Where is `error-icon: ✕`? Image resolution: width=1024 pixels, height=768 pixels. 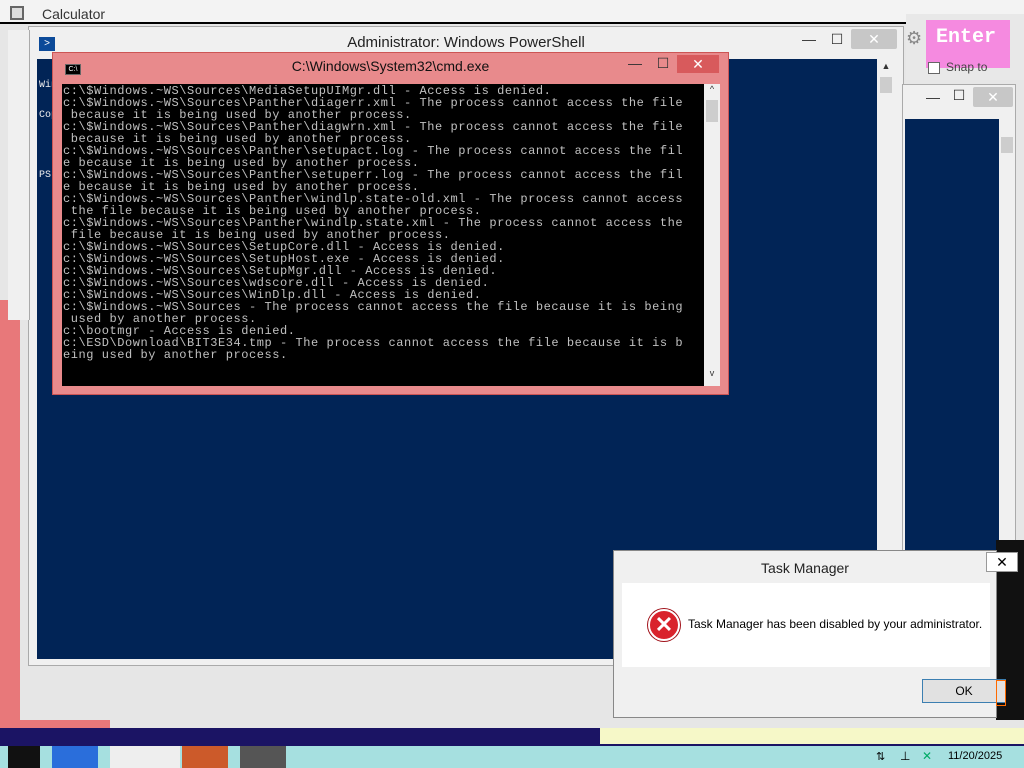 error-icon: ✕ is located at coordinates (664, 625).